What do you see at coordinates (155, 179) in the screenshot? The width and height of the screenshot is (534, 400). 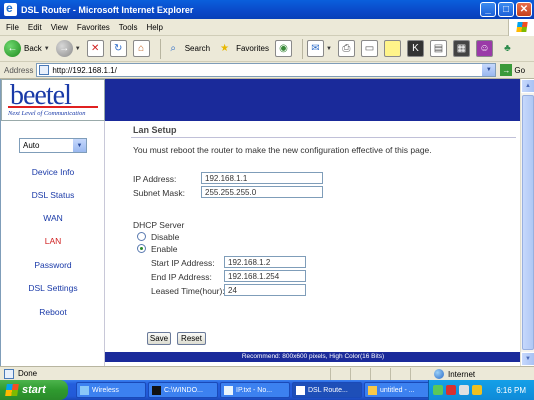 I see `ip-address-label: IP Address:` at bounding box center [155, 179].